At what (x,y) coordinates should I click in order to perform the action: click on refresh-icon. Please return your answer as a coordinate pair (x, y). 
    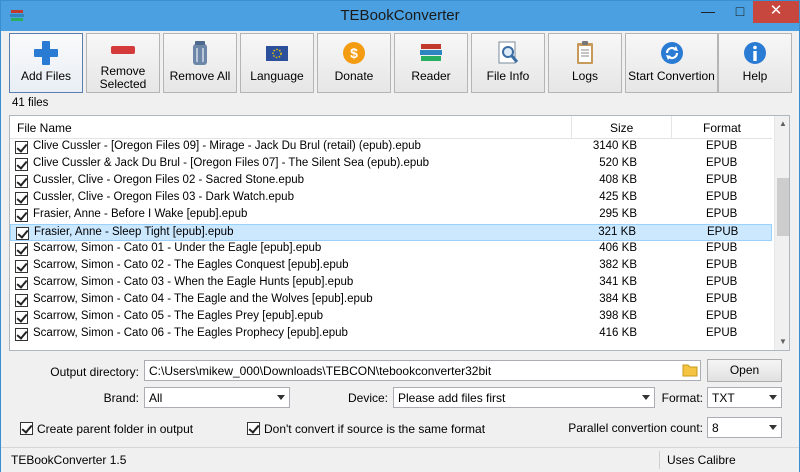
    Looking at the image, I should click on (671, 53).